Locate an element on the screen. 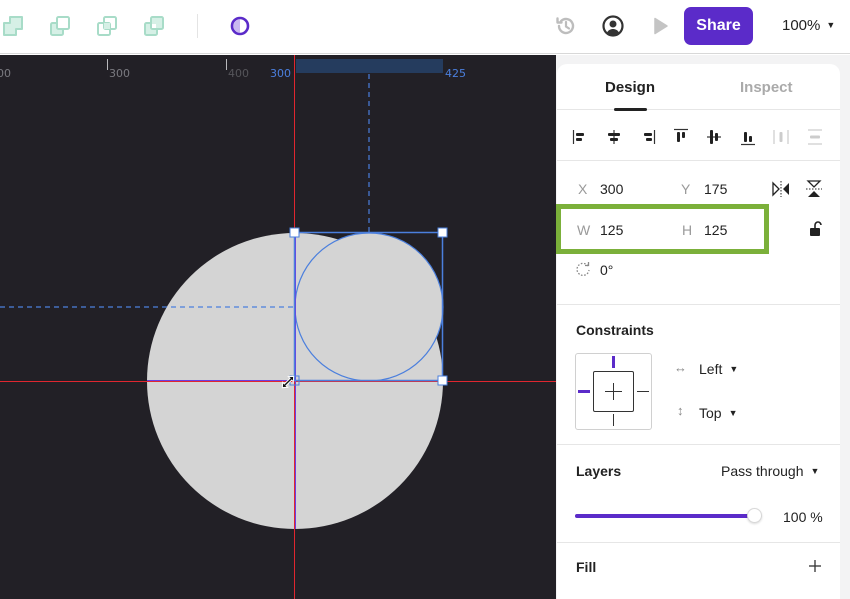 The width and height of the screenshot is (850, 599). vertical-arrows-icon: ↕ is located at coordinates (680, 410).